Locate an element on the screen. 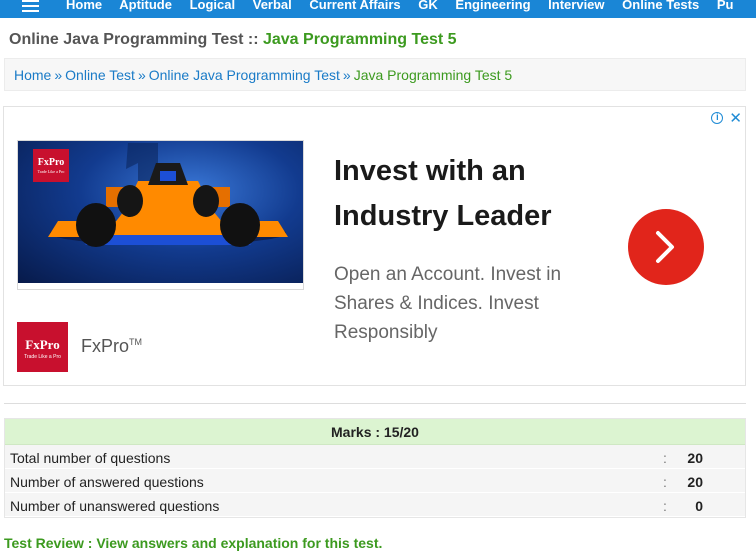 The height and width of the screenshot is (557, 756). ad-brand-text: FxPro is located at coordinates (105, 346).